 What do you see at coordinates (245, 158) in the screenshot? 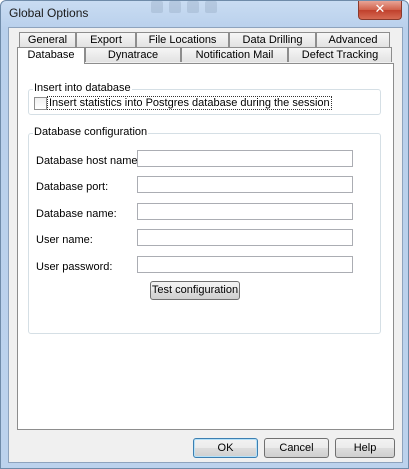
I see `host-name-input` at bounding box center [245, 158].